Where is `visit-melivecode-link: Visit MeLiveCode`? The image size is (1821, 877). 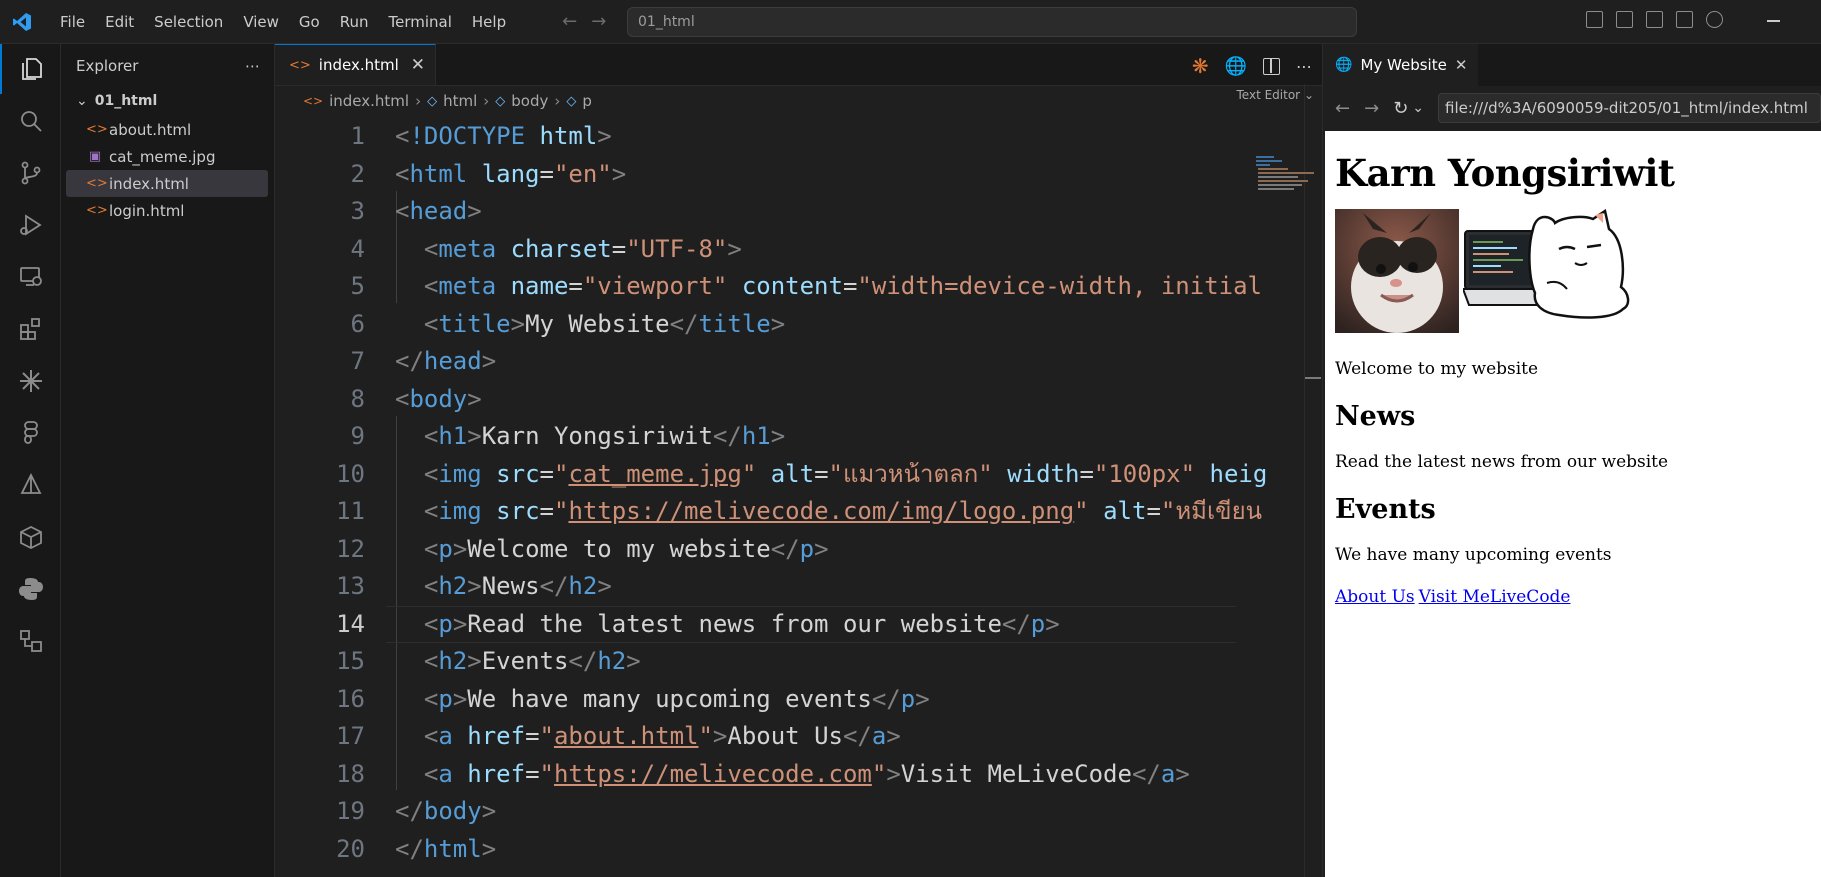 visit-melivecode-link: Visit MeLiveCode is located at coordinates (1495, 597).